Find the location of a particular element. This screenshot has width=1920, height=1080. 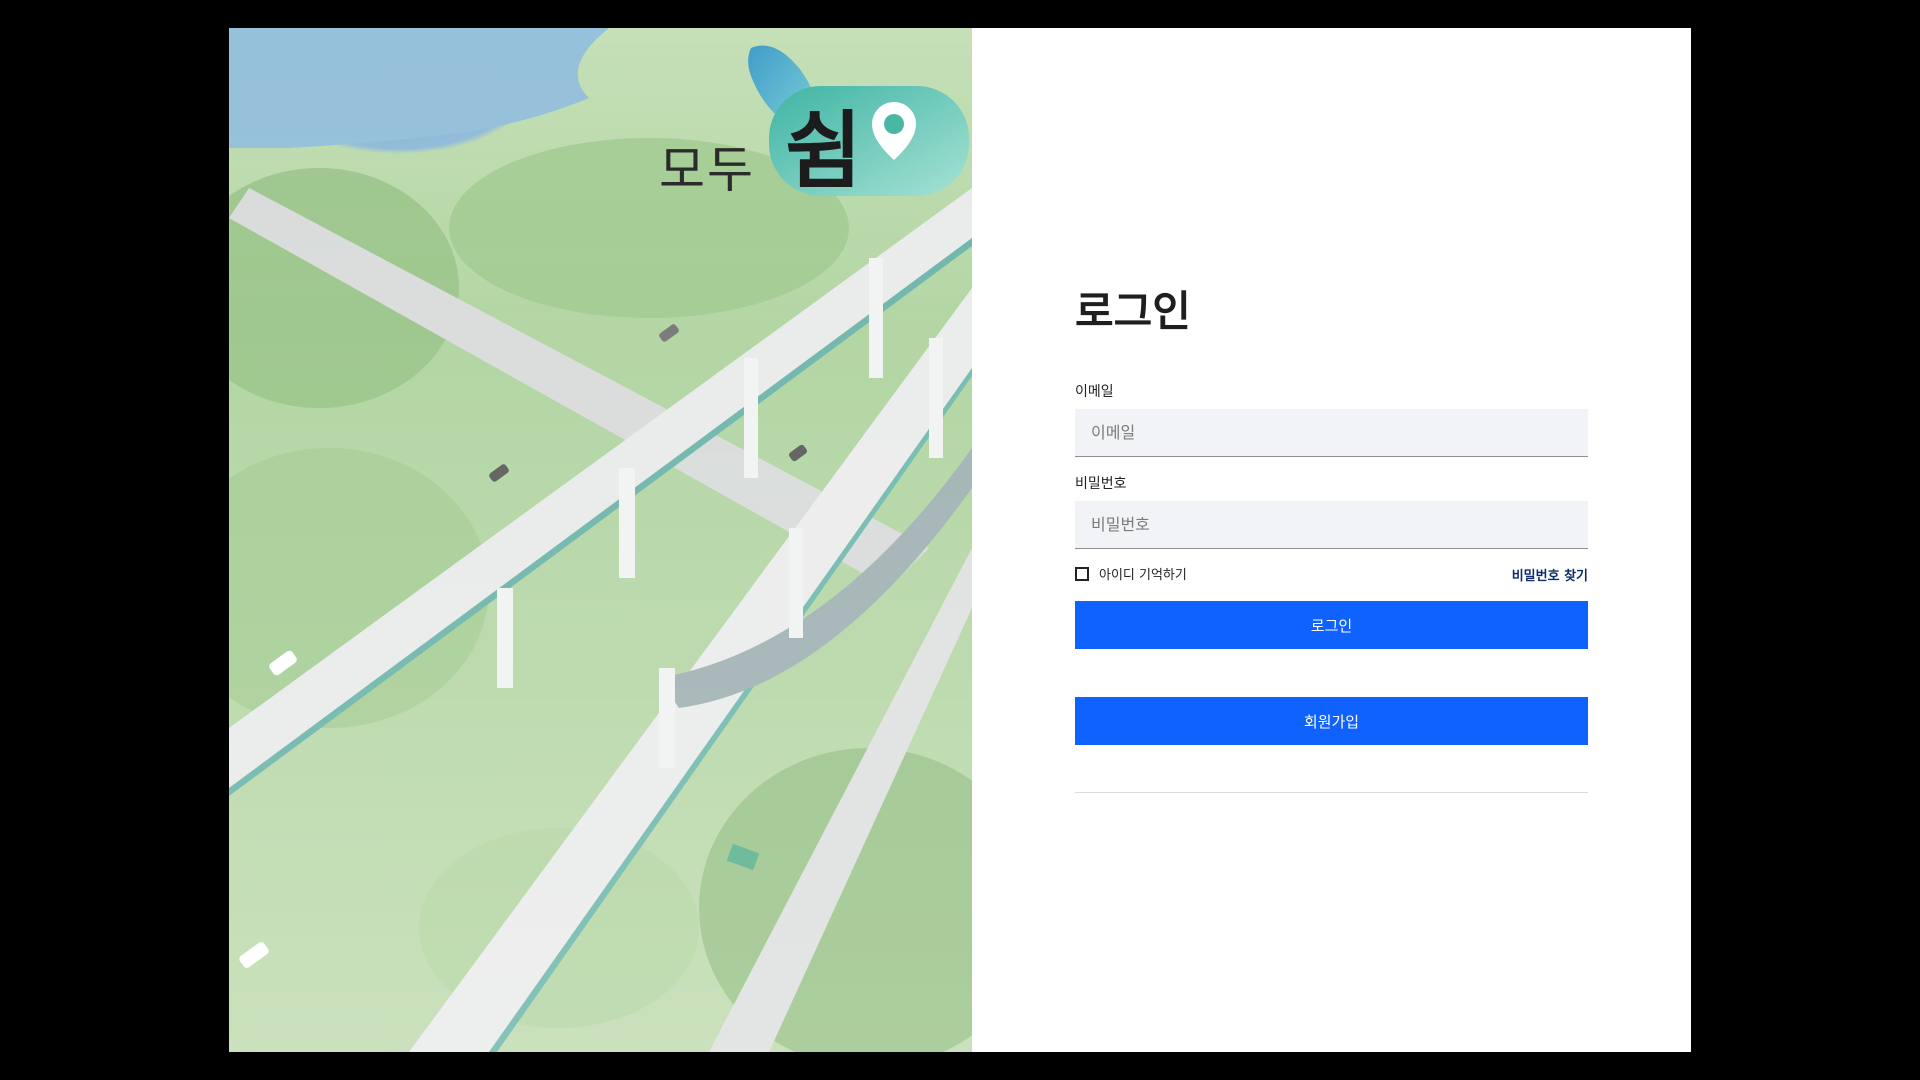

signup-button: 회원가입 is located at coordinates (1331, 721).